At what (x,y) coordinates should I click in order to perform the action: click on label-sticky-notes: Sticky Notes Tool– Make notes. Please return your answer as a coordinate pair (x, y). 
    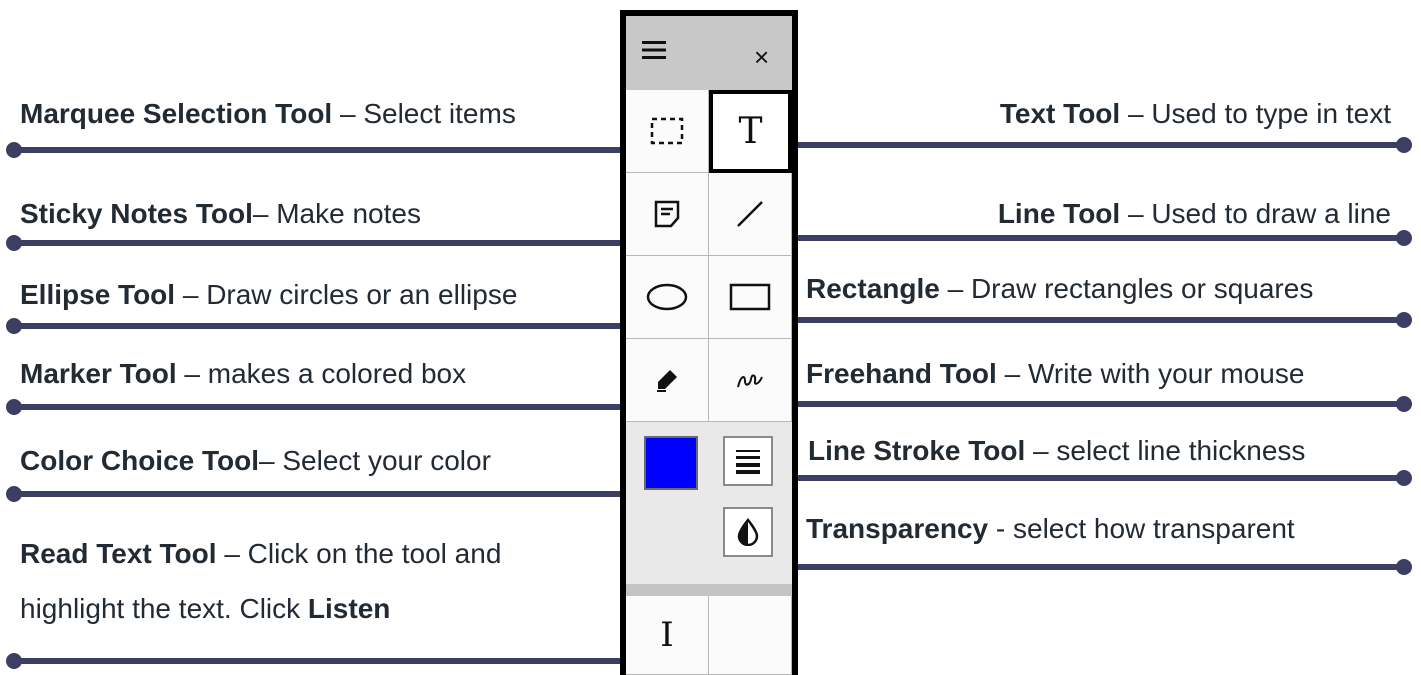
    Looking at the image, I should click on (220, 213).